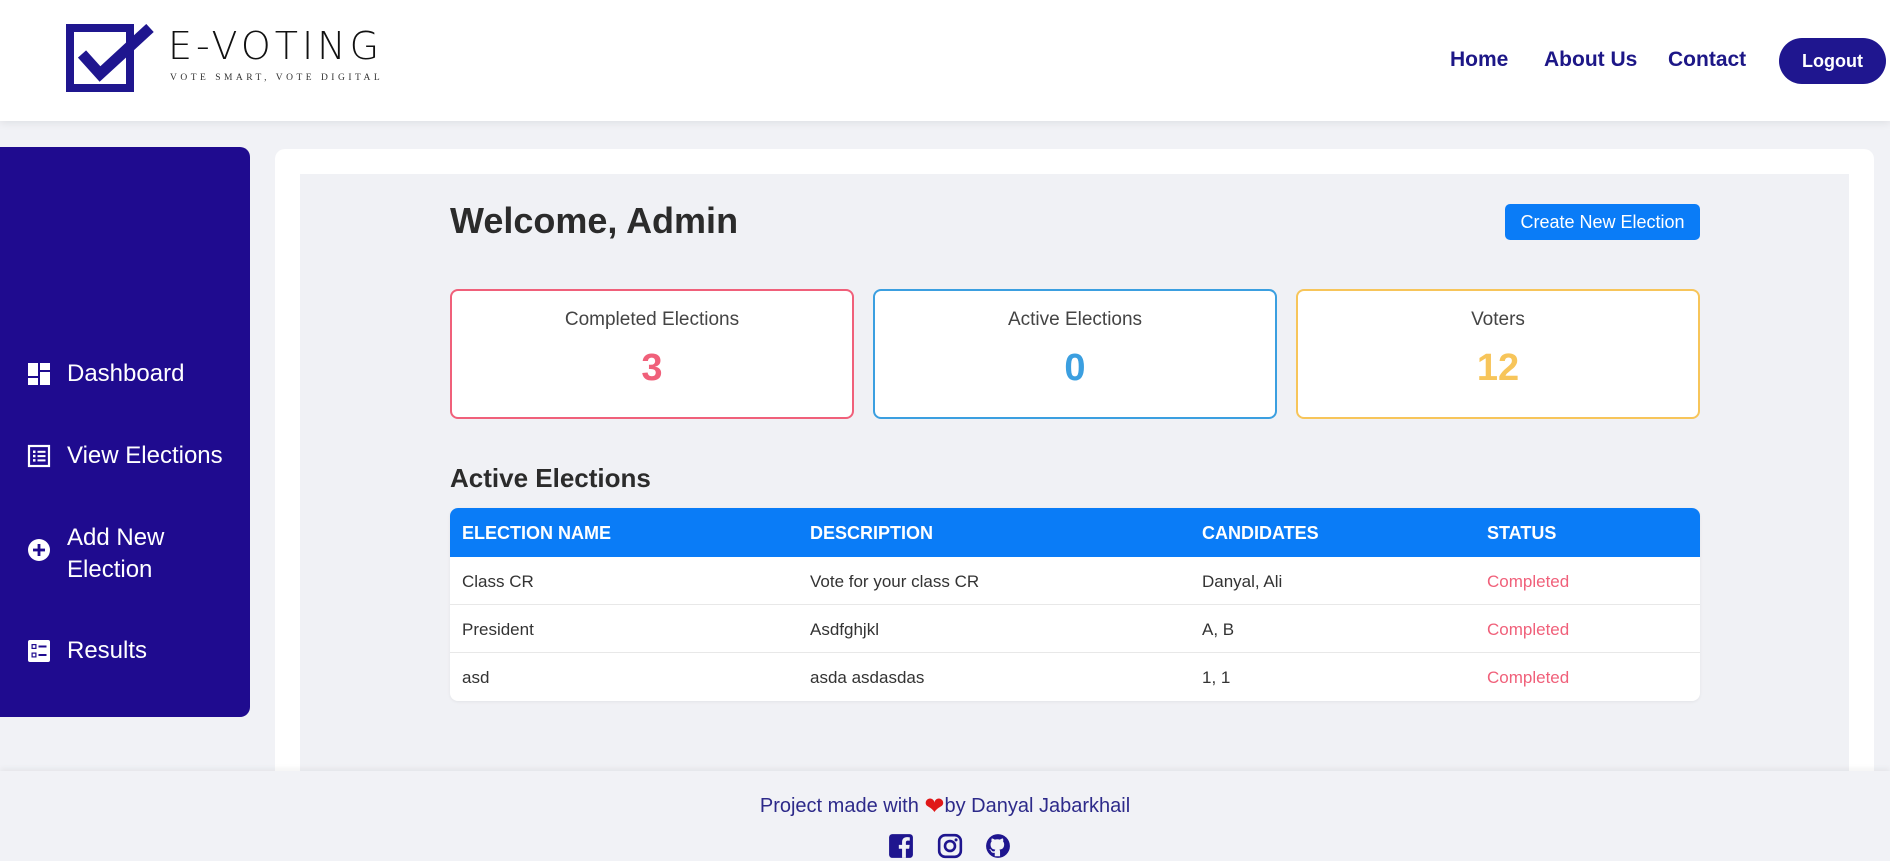  What do you see at coordinates (872, 533) in the screenshot?
I see `column-header: DESCRIPTION` at bounding box center [872, 533].